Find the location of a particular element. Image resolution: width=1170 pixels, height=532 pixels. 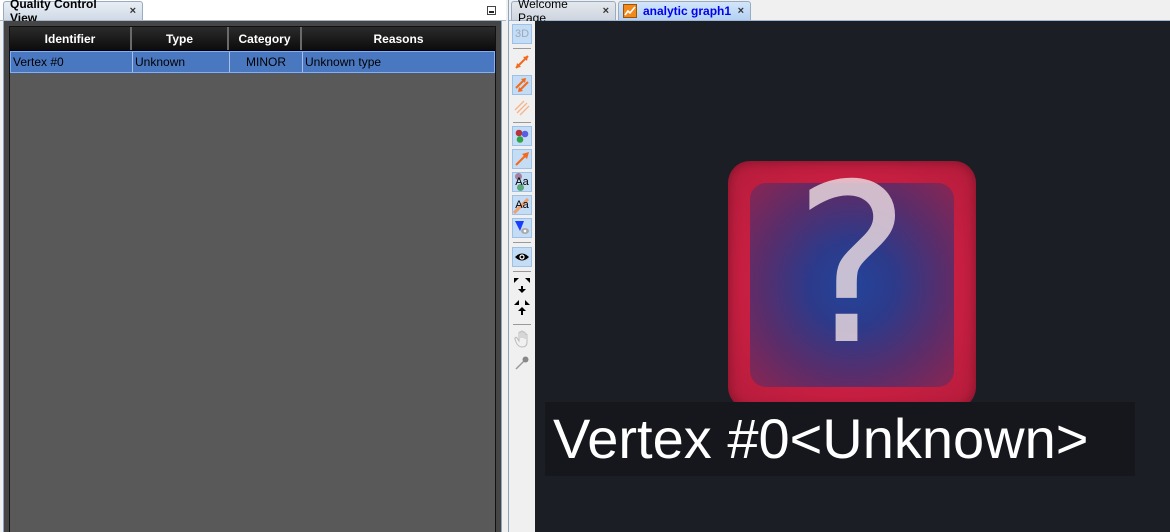

expand-collapse-button is located at coordinates (522, 298).